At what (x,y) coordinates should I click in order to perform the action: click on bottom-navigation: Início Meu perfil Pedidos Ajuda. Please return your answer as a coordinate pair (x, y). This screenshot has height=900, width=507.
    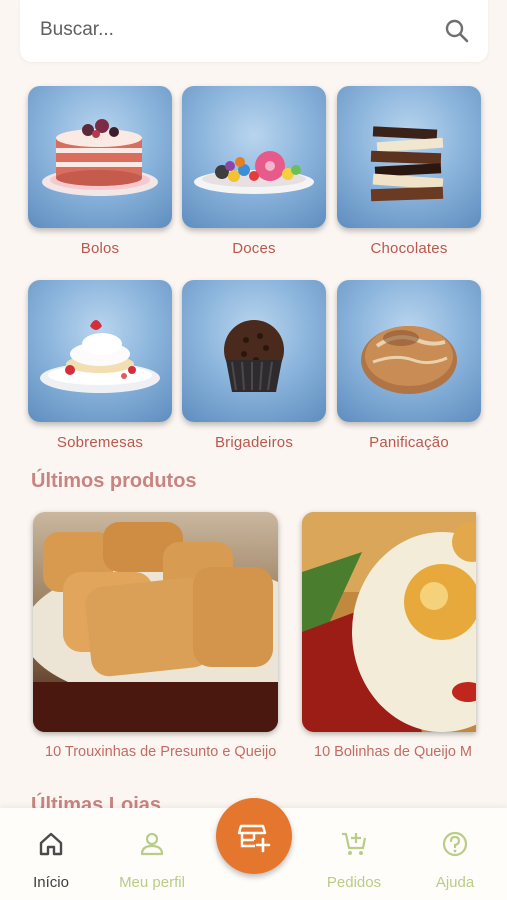
    Looking at the image, I should click on (253, 849).